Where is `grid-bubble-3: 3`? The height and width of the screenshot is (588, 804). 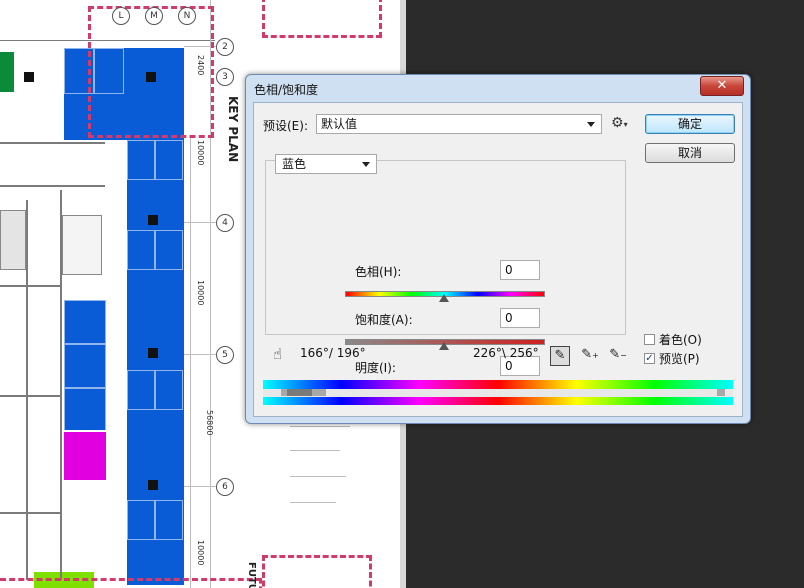
grid-bubble-3: 3 is located at coordinates (225, 77).